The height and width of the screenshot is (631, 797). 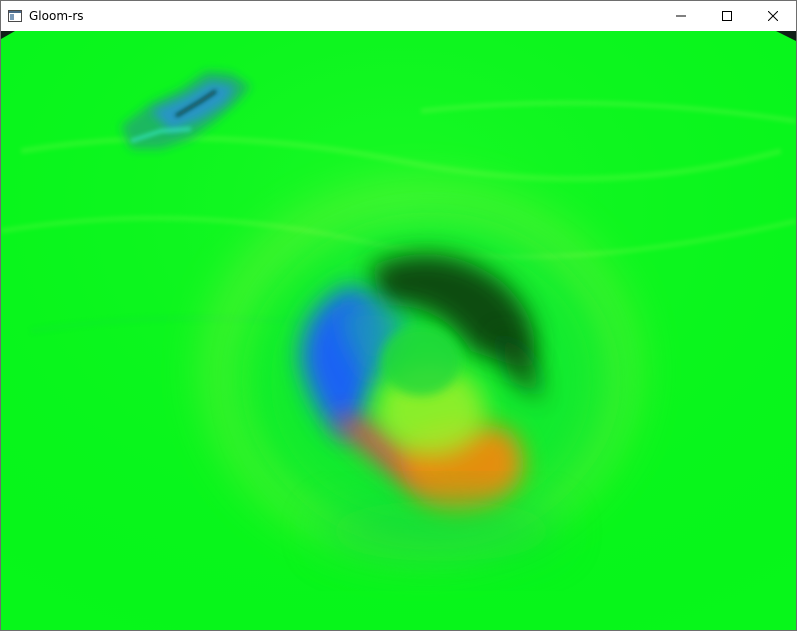 I want to click on minimize-button, so click(x=681, y=16).